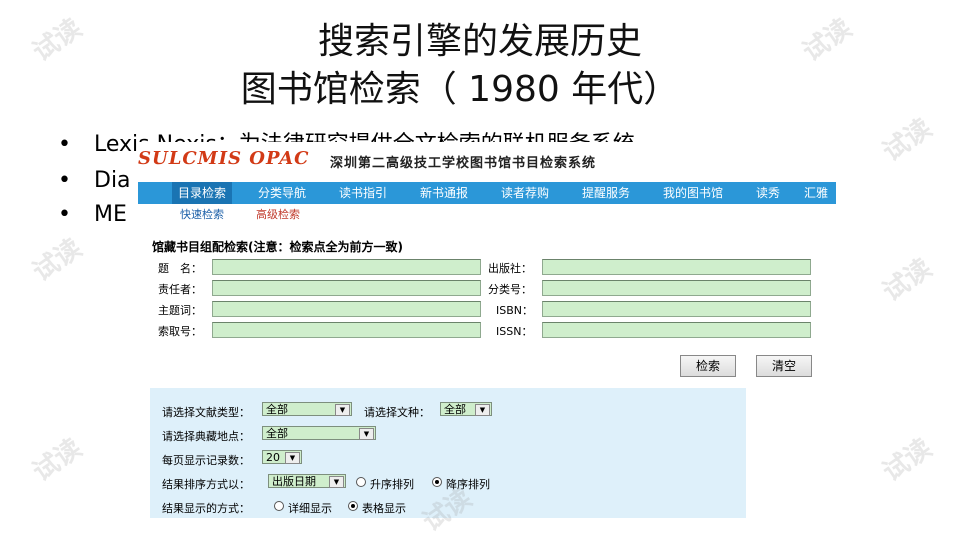  What do you see at coordinates (816, 193) in the screenshot?
I see `nav-tab-huiya: 汇雅` at bounding box center [816, 193].